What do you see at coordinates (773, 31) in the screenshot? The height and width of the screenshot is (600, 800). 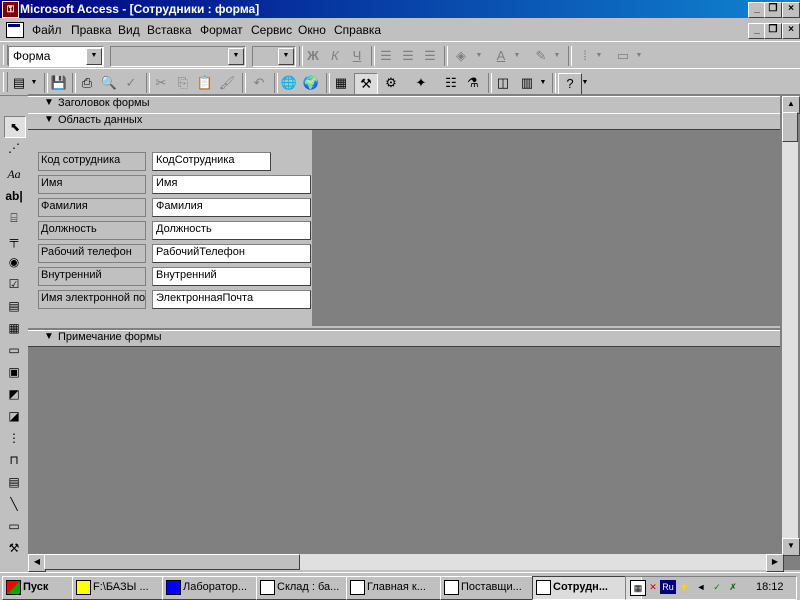 I see `doc-restore-button: ❐` at bounding box center [773, 31].